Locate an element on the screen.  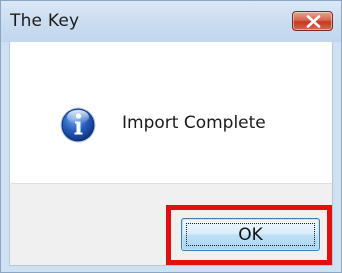
title-bar: The Key is located at coordinates (171, 21).